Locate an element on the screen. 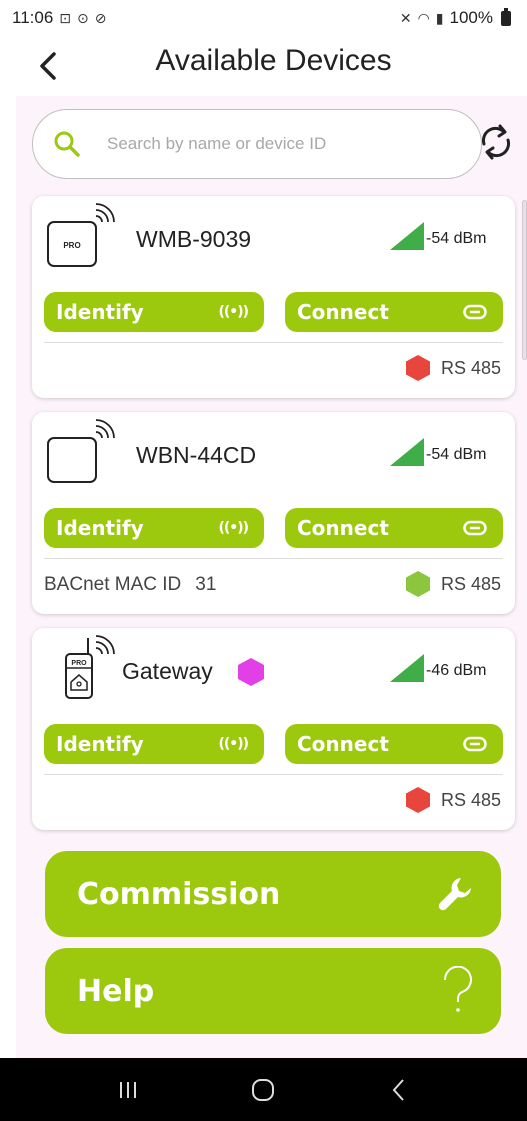  device-name: WMB-9039 is located at coordinates (194, 239).